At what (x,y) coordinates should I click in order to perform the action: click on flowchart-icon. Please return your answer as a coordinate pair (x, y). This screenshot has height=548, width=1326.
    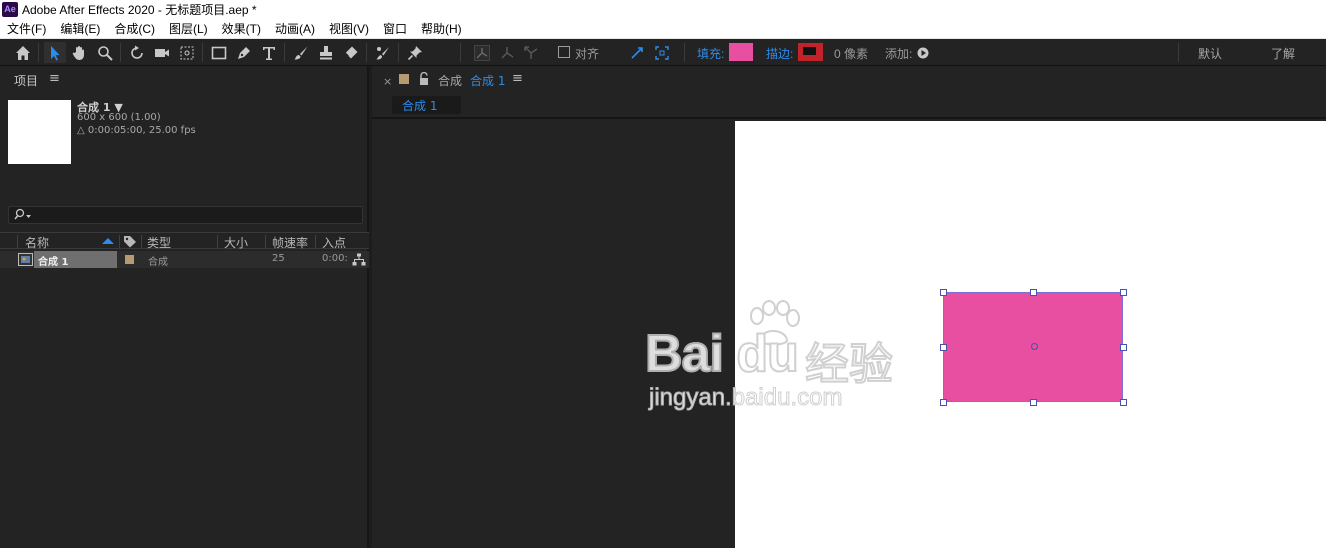
    Looking at the image, I should click on (359, 259).